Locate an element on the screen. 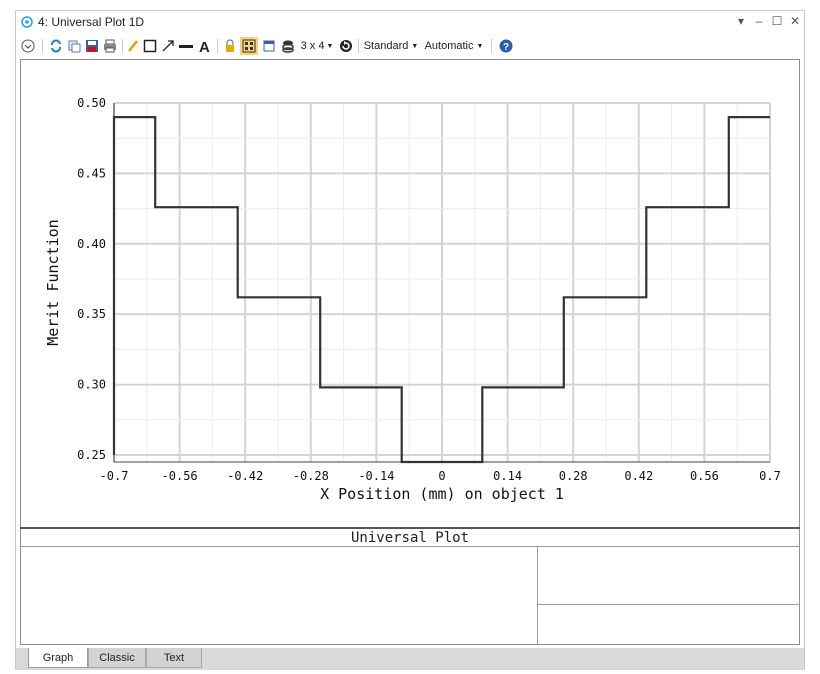 The height and width of the screenshot is (674, 820). tab-text: Text is located at coordinates (174, 658).